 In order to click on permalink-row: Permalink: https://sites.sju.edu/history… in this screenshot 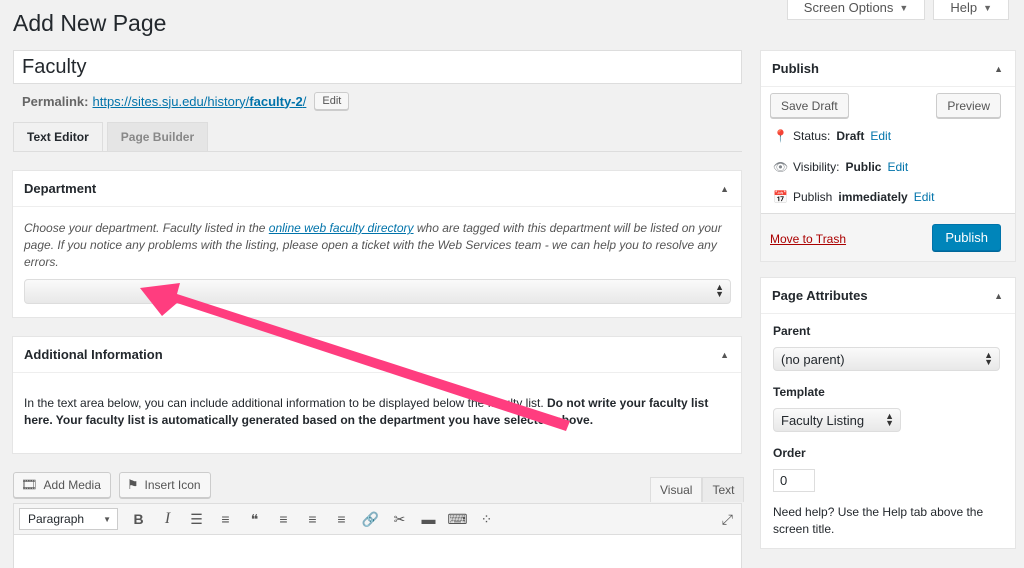, I will do `click(186, 101)`.